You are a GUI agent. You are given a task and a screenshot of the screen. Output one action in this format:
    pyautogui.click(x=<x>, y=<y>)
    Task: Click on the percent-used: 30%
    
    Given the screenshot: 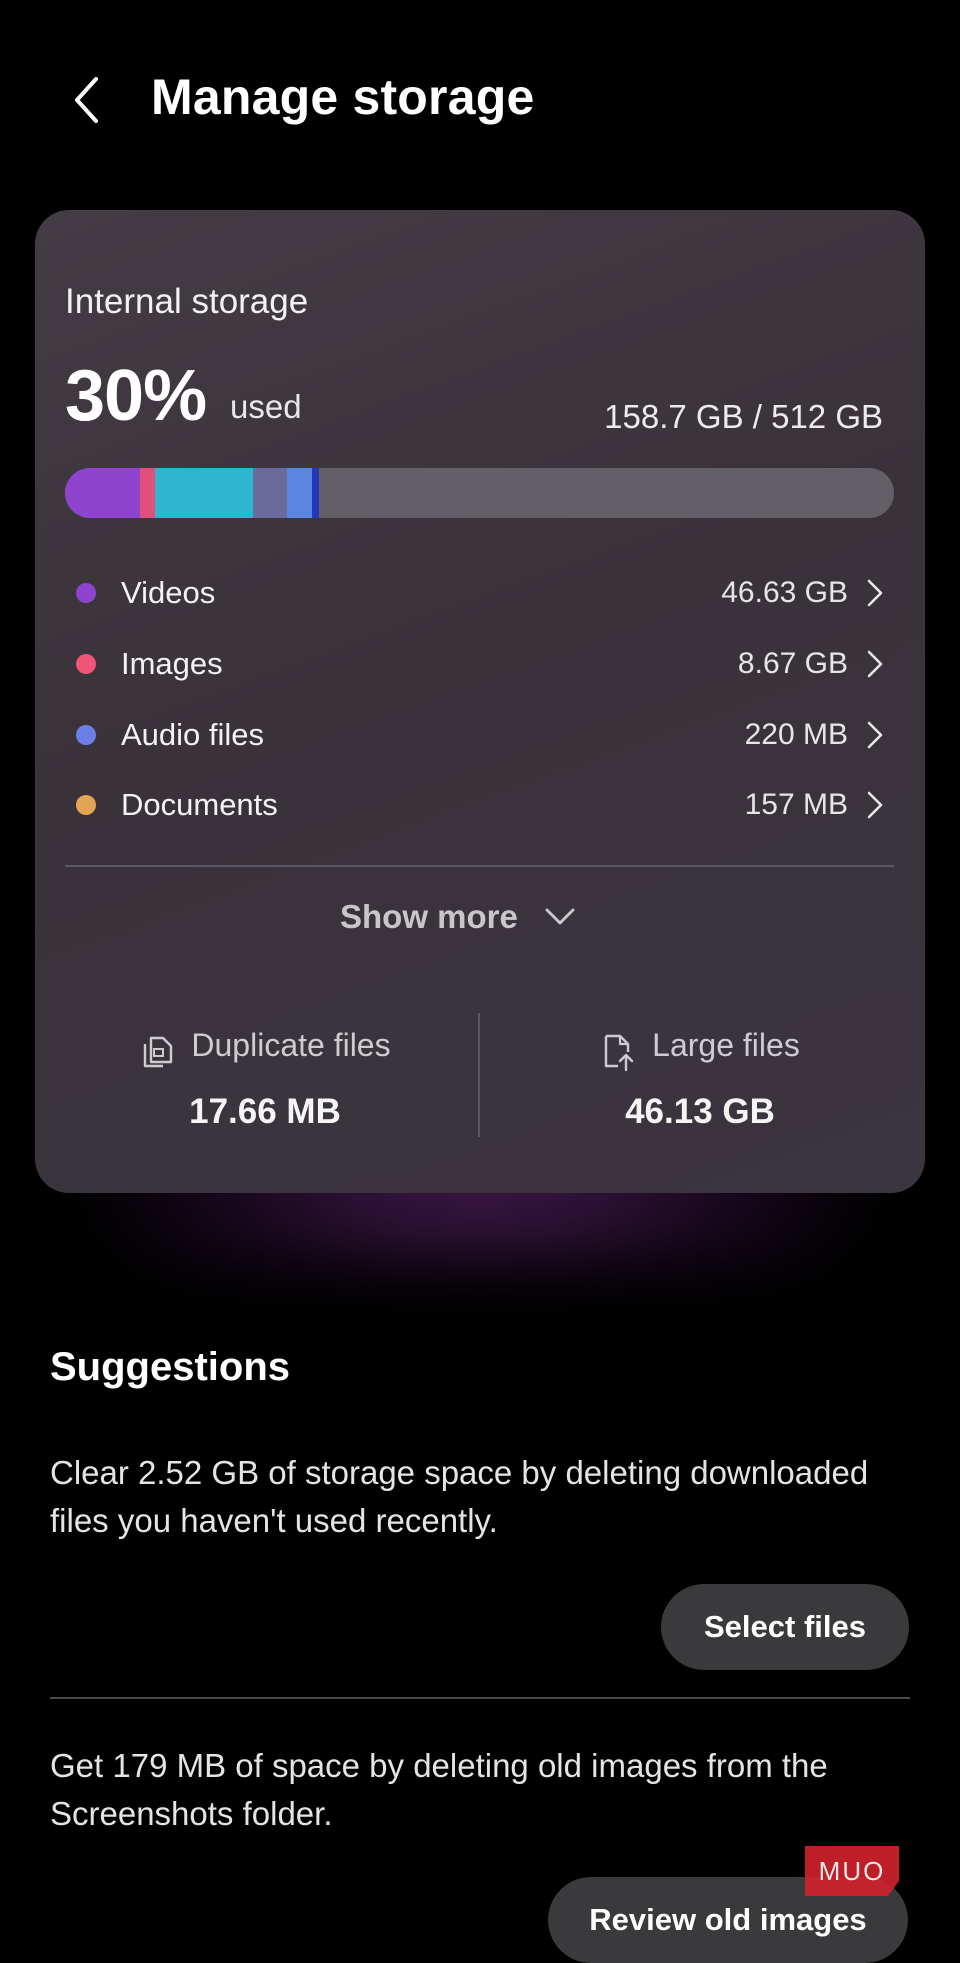 What is the action you would take?
    pyautogui.click(x=136, y=396)
    